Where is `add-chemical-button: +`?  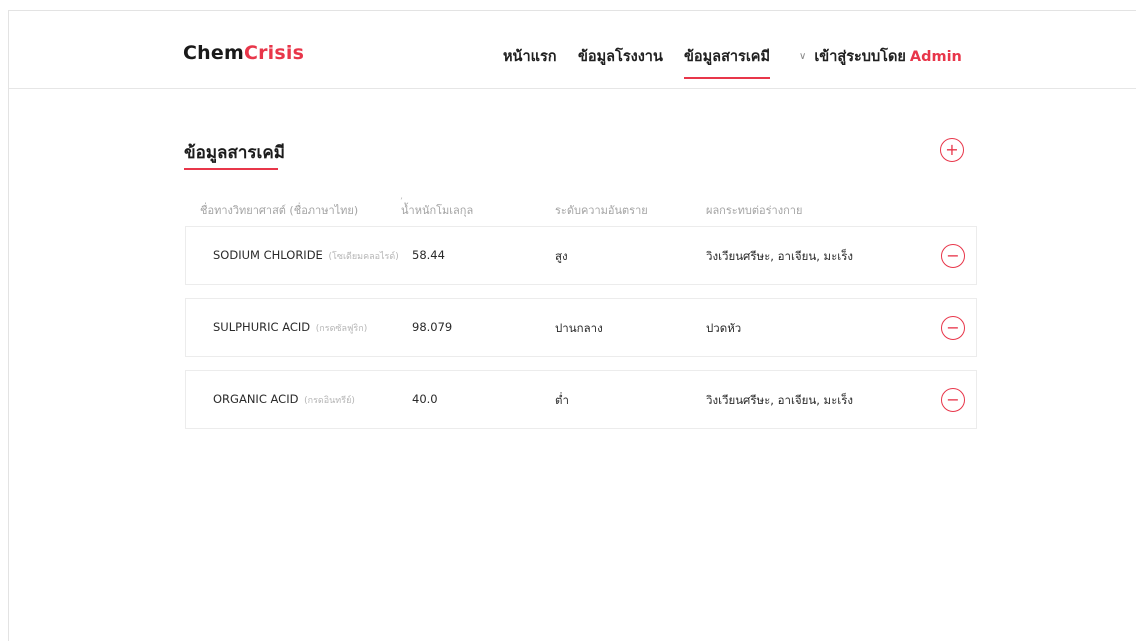
add-chemical-button: + is located at coordinates (952, 150).